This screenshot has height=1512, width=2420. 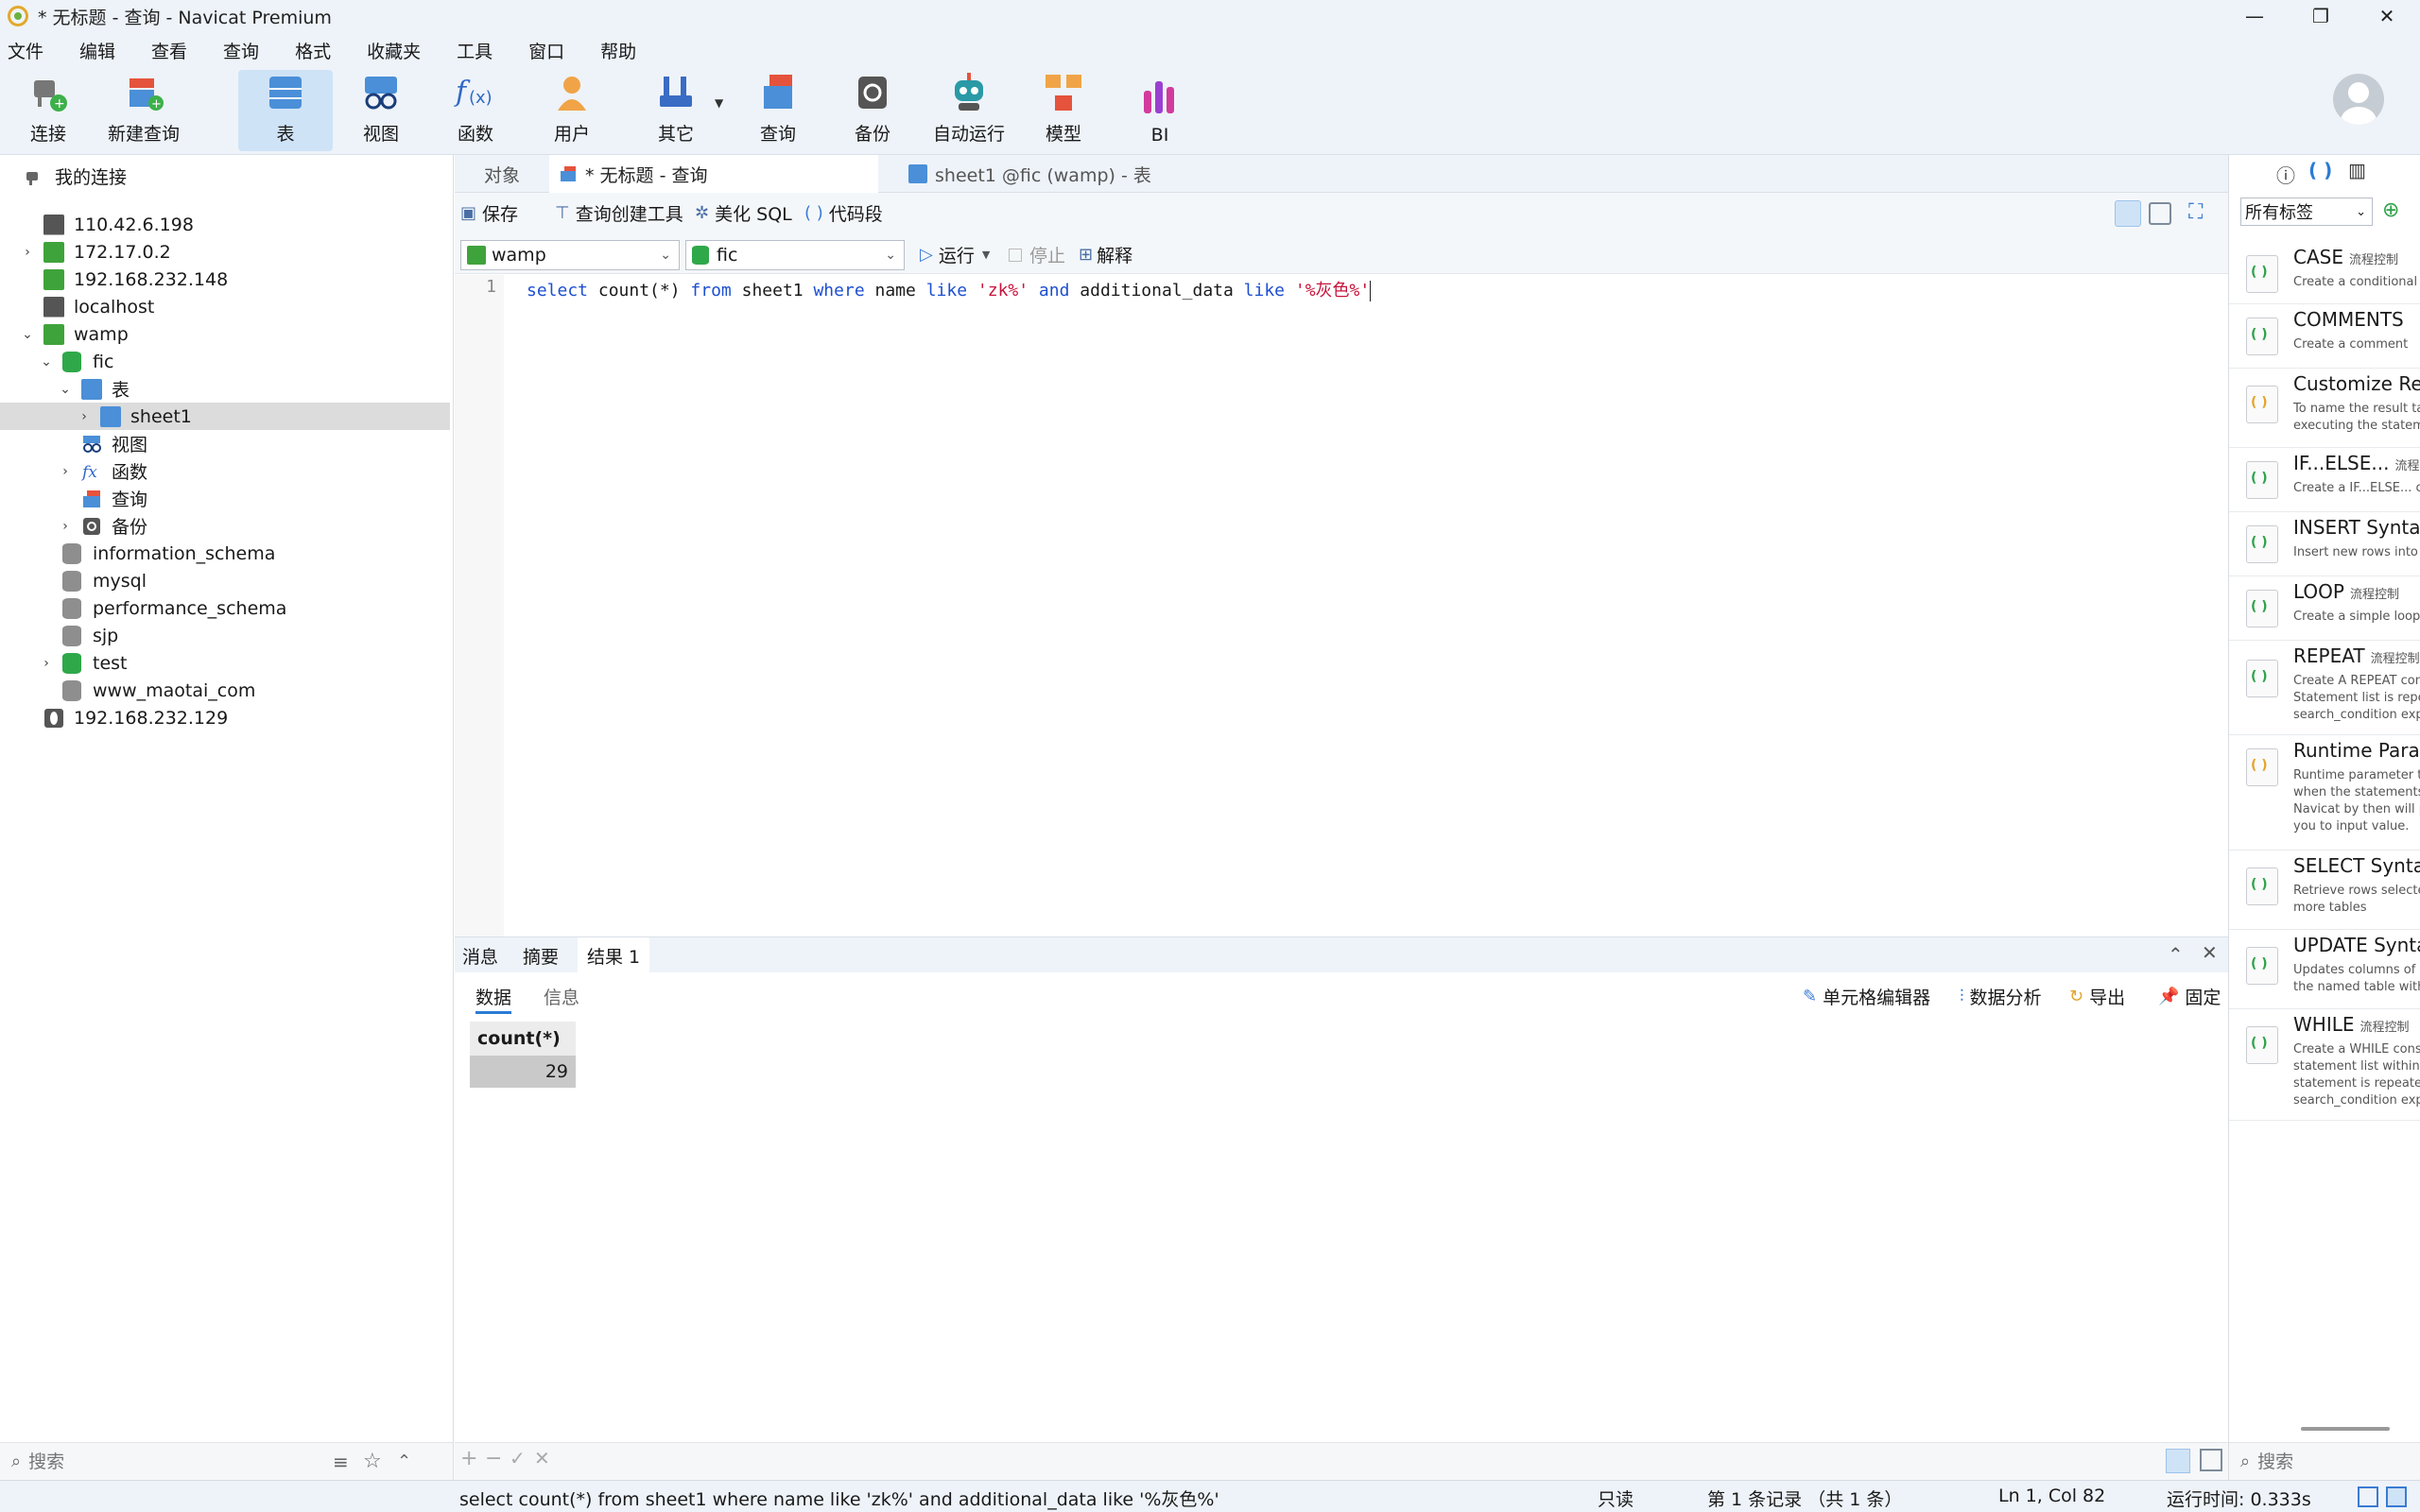 What do you see at coordinates (225, 224) in the screenshot?
I see `tree-item-connection: 110.42.6.198` at bounding box center [225, 224].